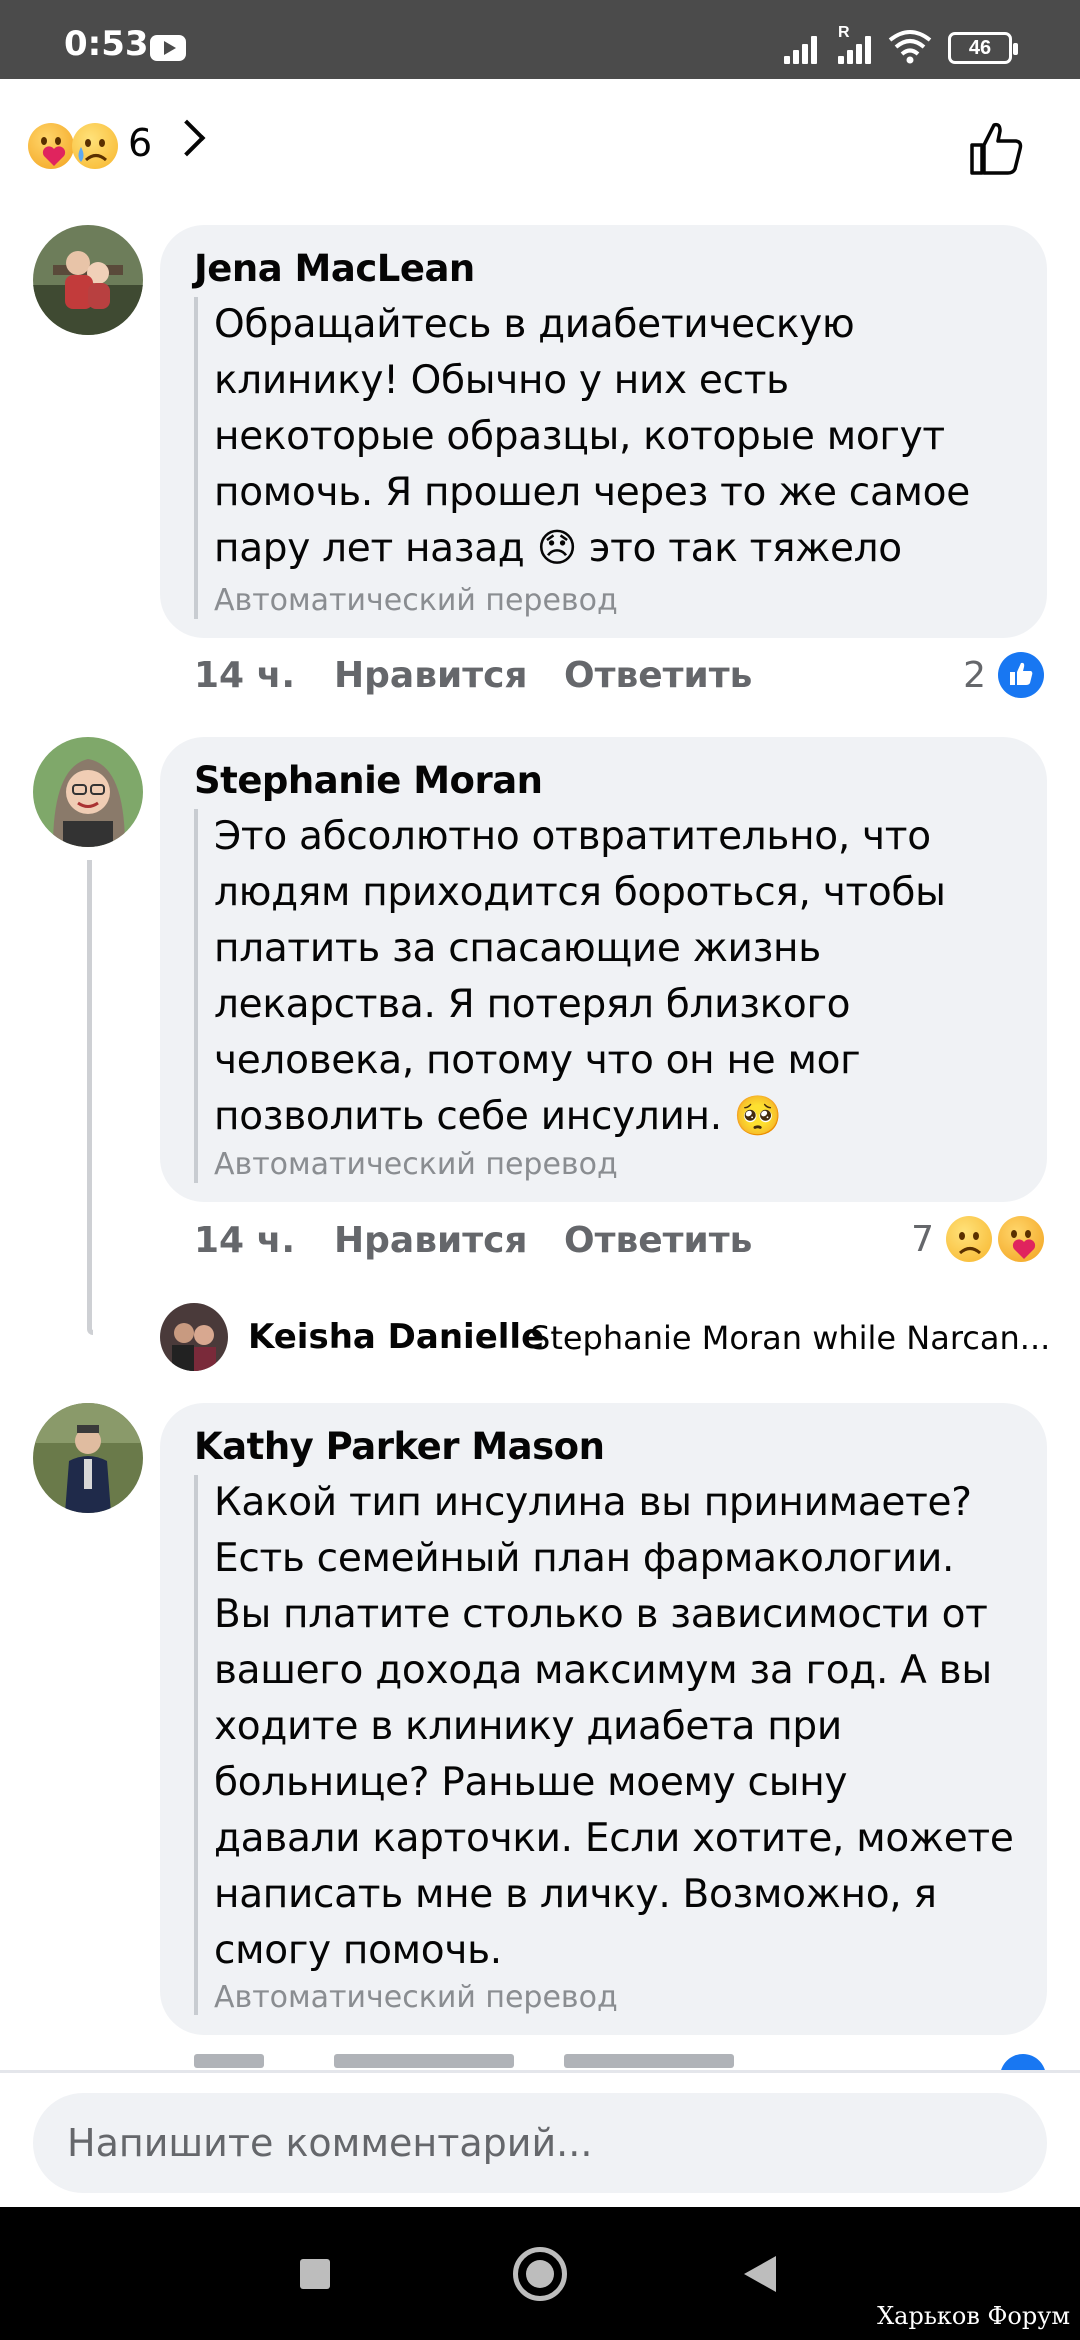 Image resolution: width=1080 pixels, height=2340 pixels. Describe the element at coordinates (1023, 2062) in the screenshot. I see `clipped-like-reaction-icon` at that location.